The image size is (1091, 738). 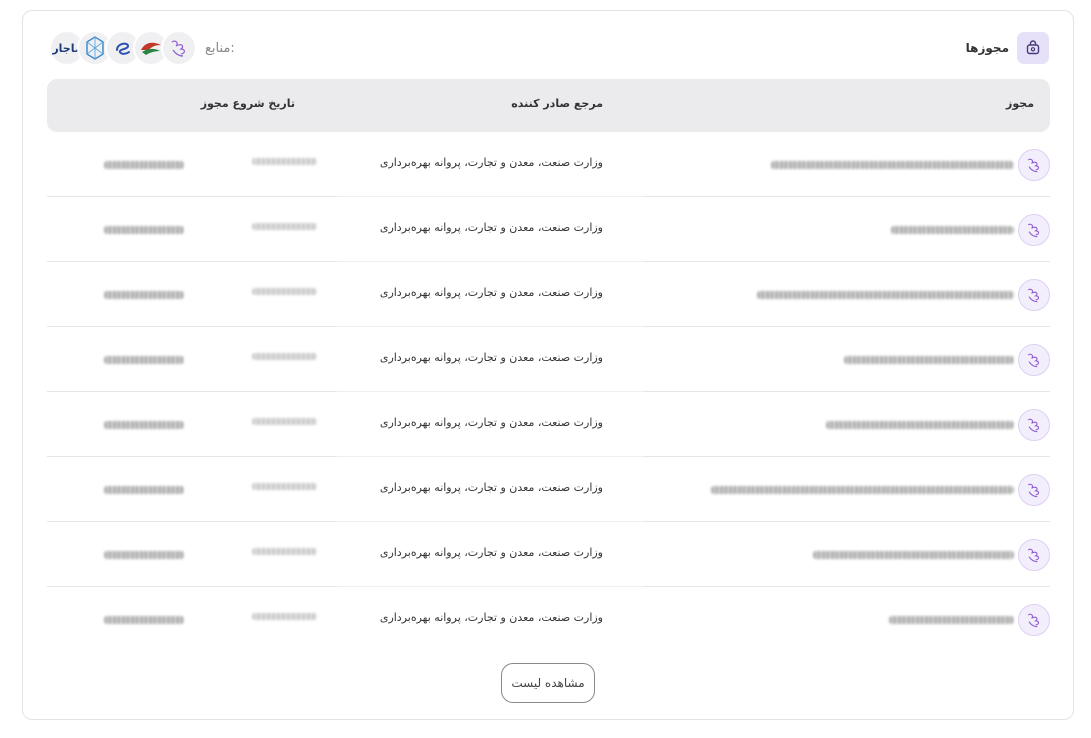 I want to click on sources-label: منابع:, so click(x=220, y=48).